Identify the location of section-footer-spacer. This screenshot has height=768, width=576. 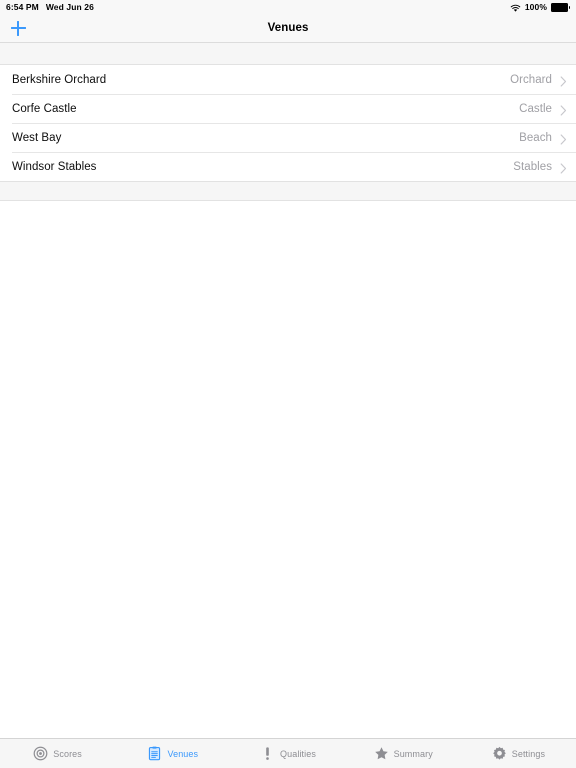
(288, 191).